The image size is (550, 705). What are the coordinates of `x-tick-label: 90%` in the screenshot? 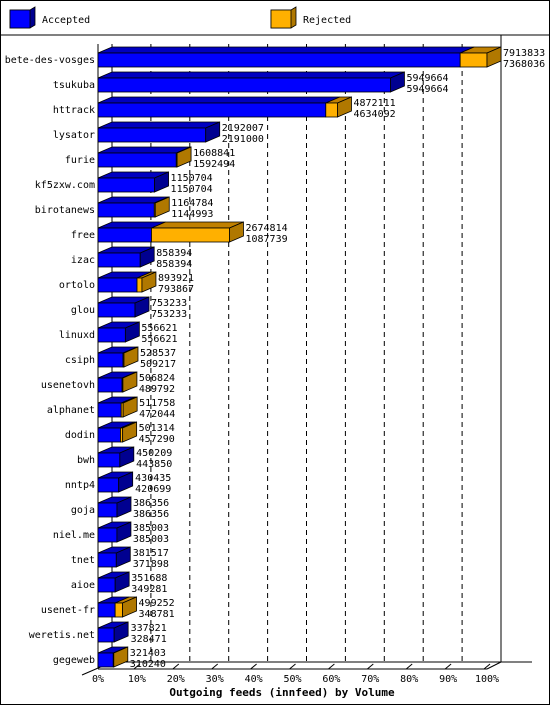 It's located at (448, 679).